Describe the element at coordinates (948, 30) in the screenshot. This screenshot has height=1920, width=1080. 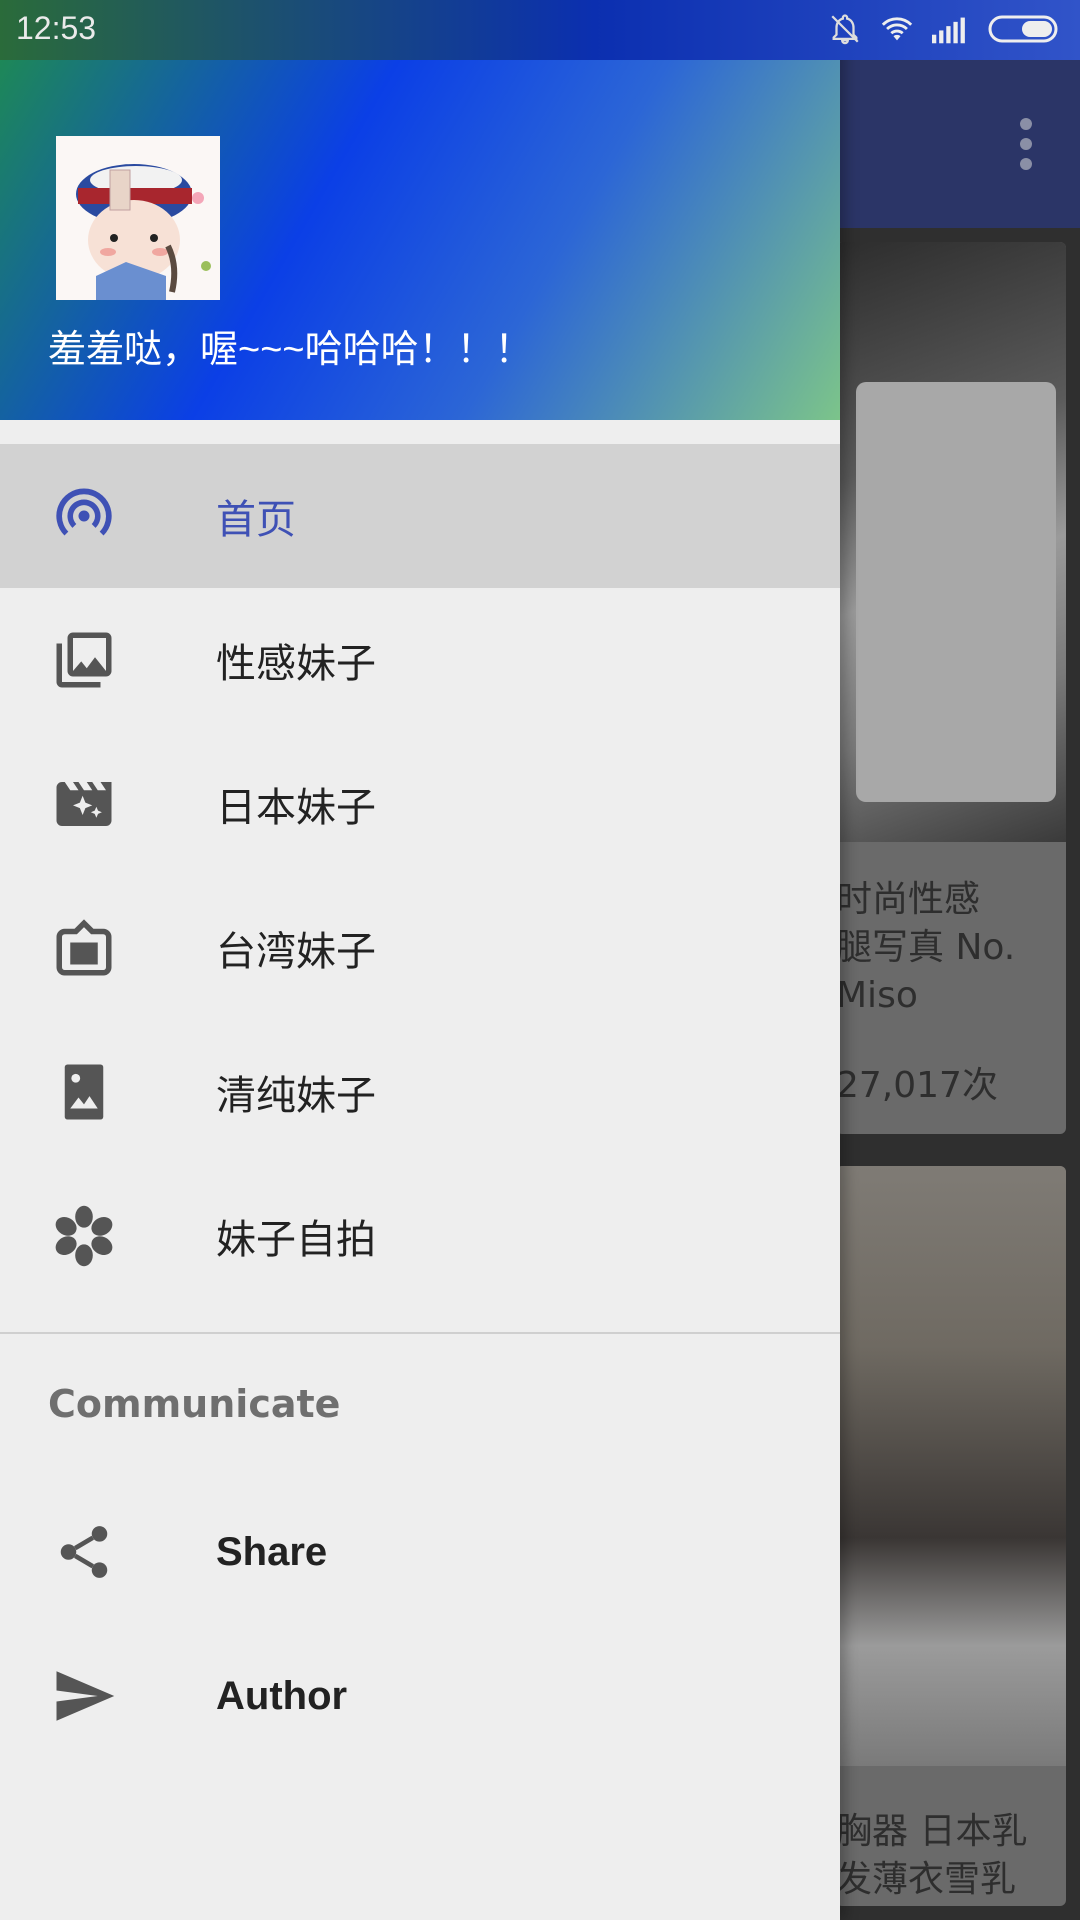
I see `signal-icon` at that location.